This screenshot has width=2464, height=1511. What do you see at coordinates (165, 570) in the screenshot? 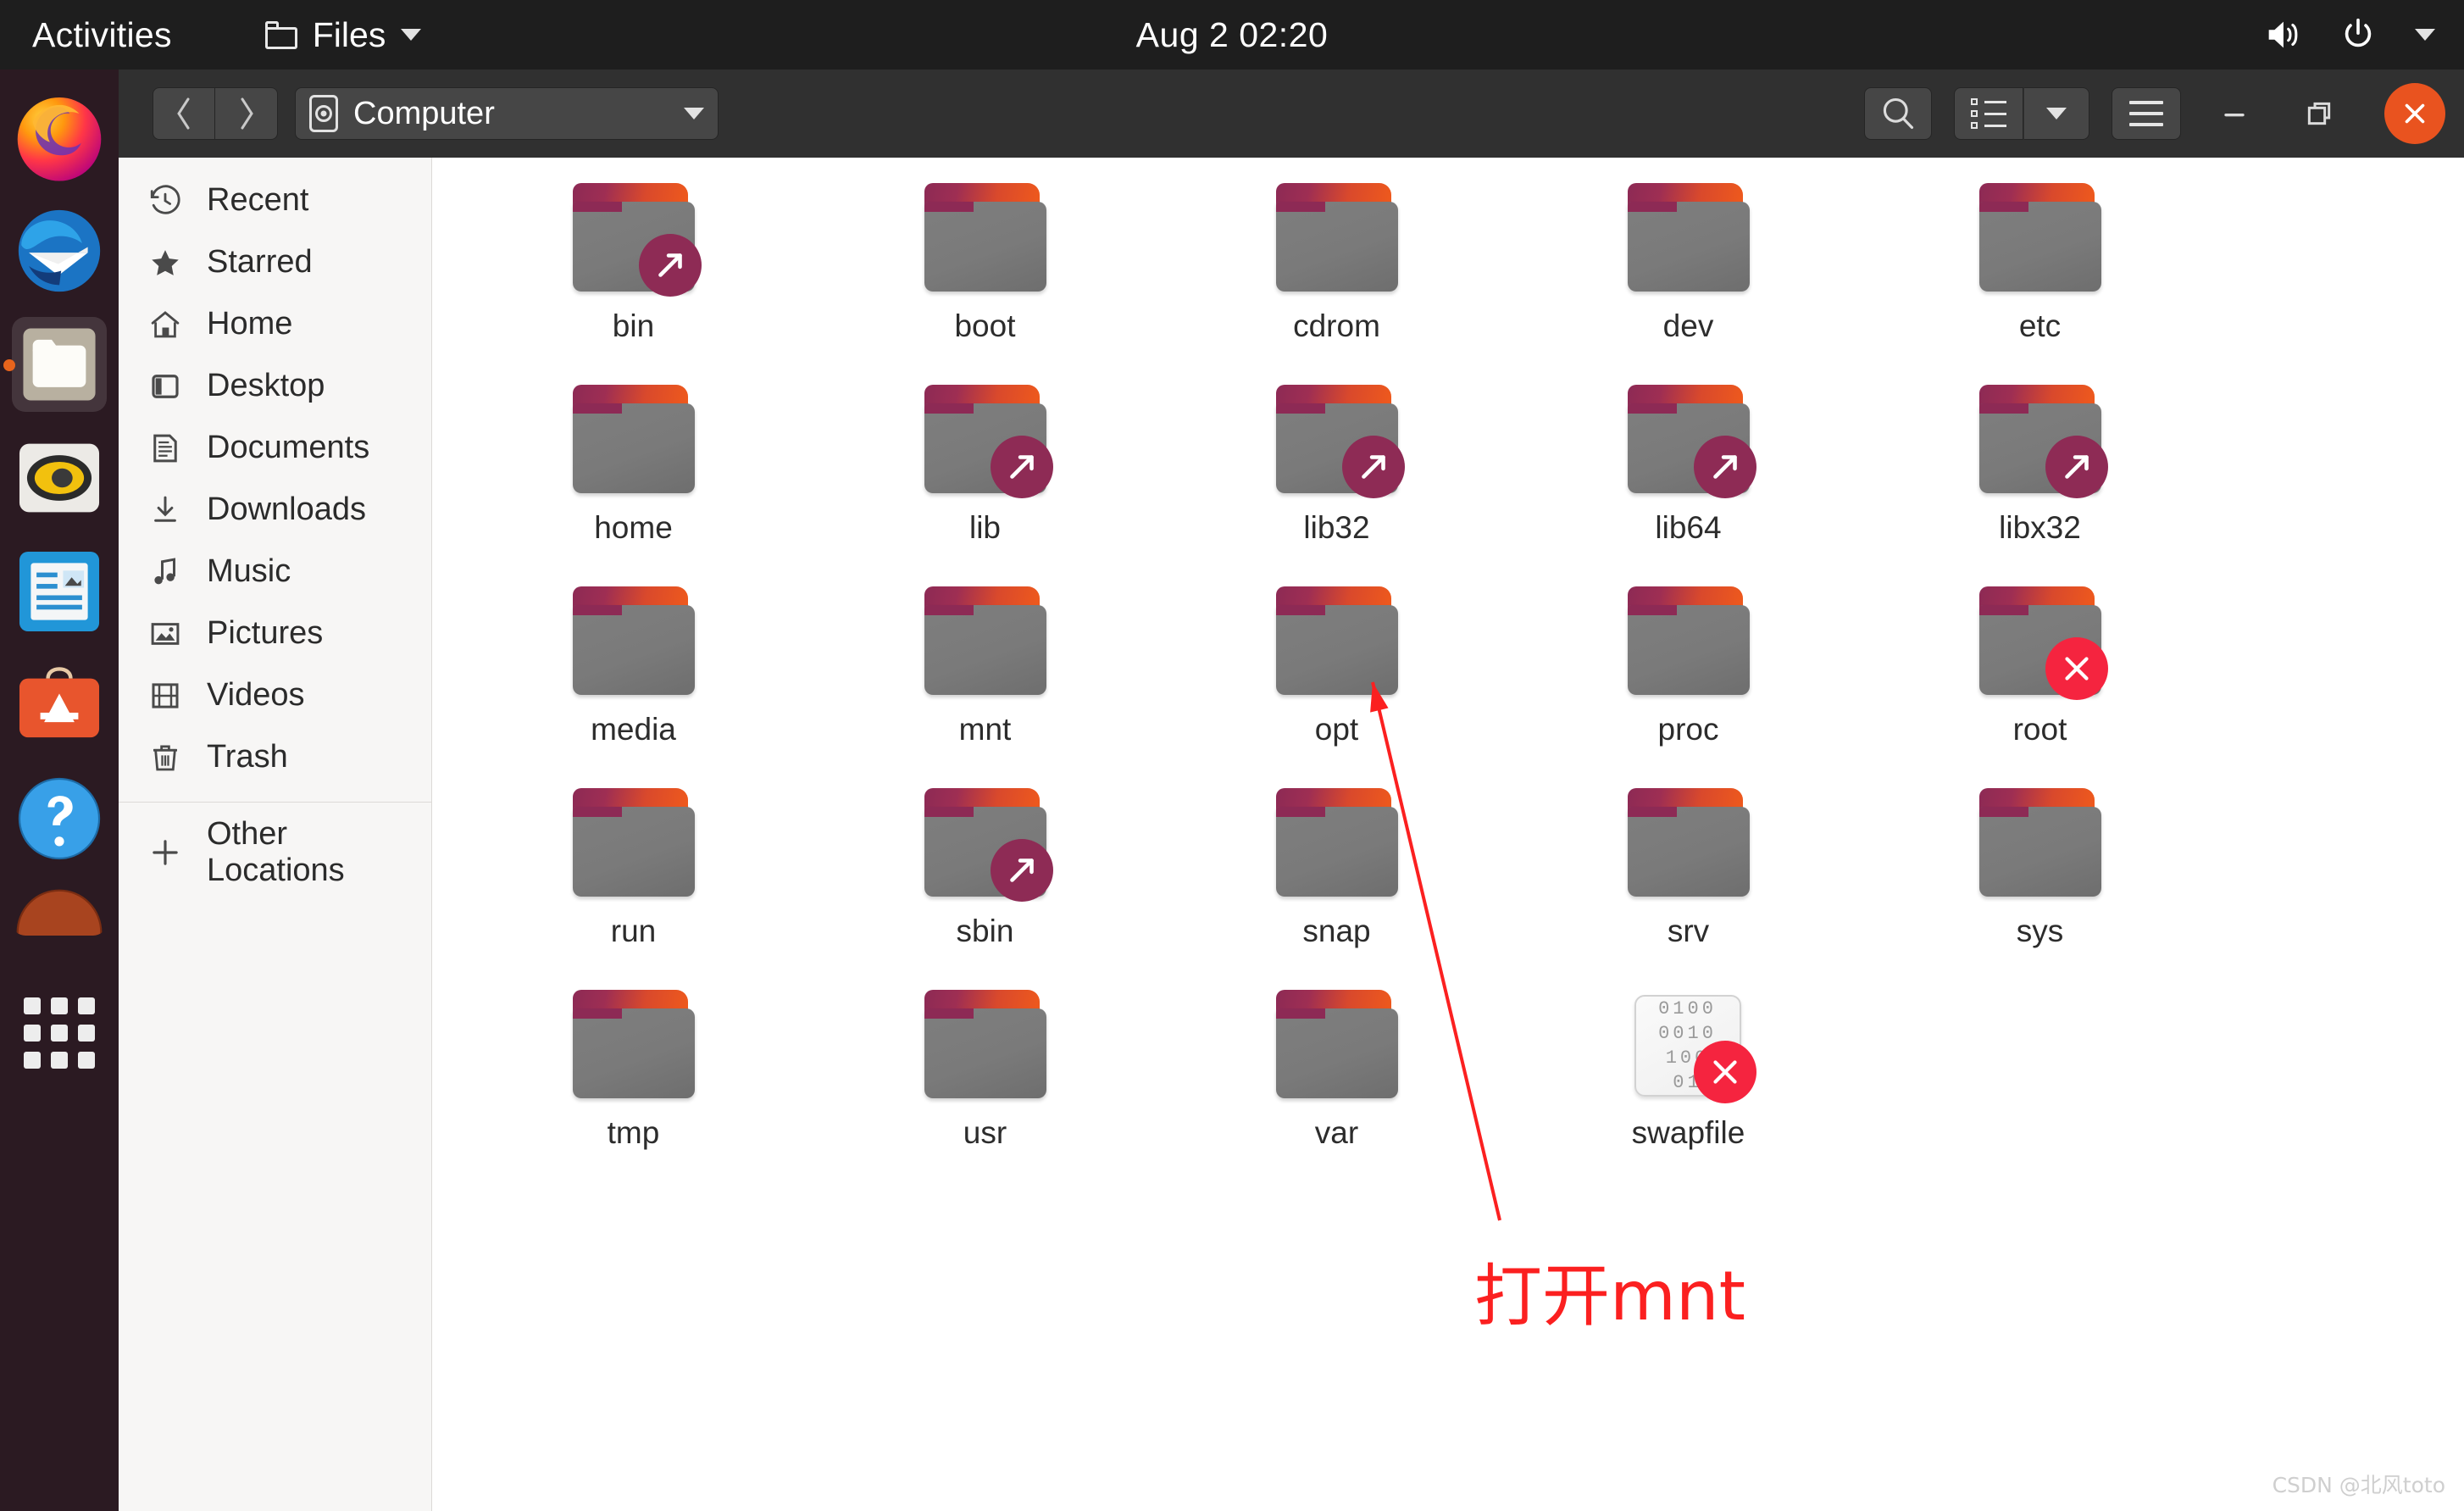
I see `music-note-icon` at bounding box center [165, 570].